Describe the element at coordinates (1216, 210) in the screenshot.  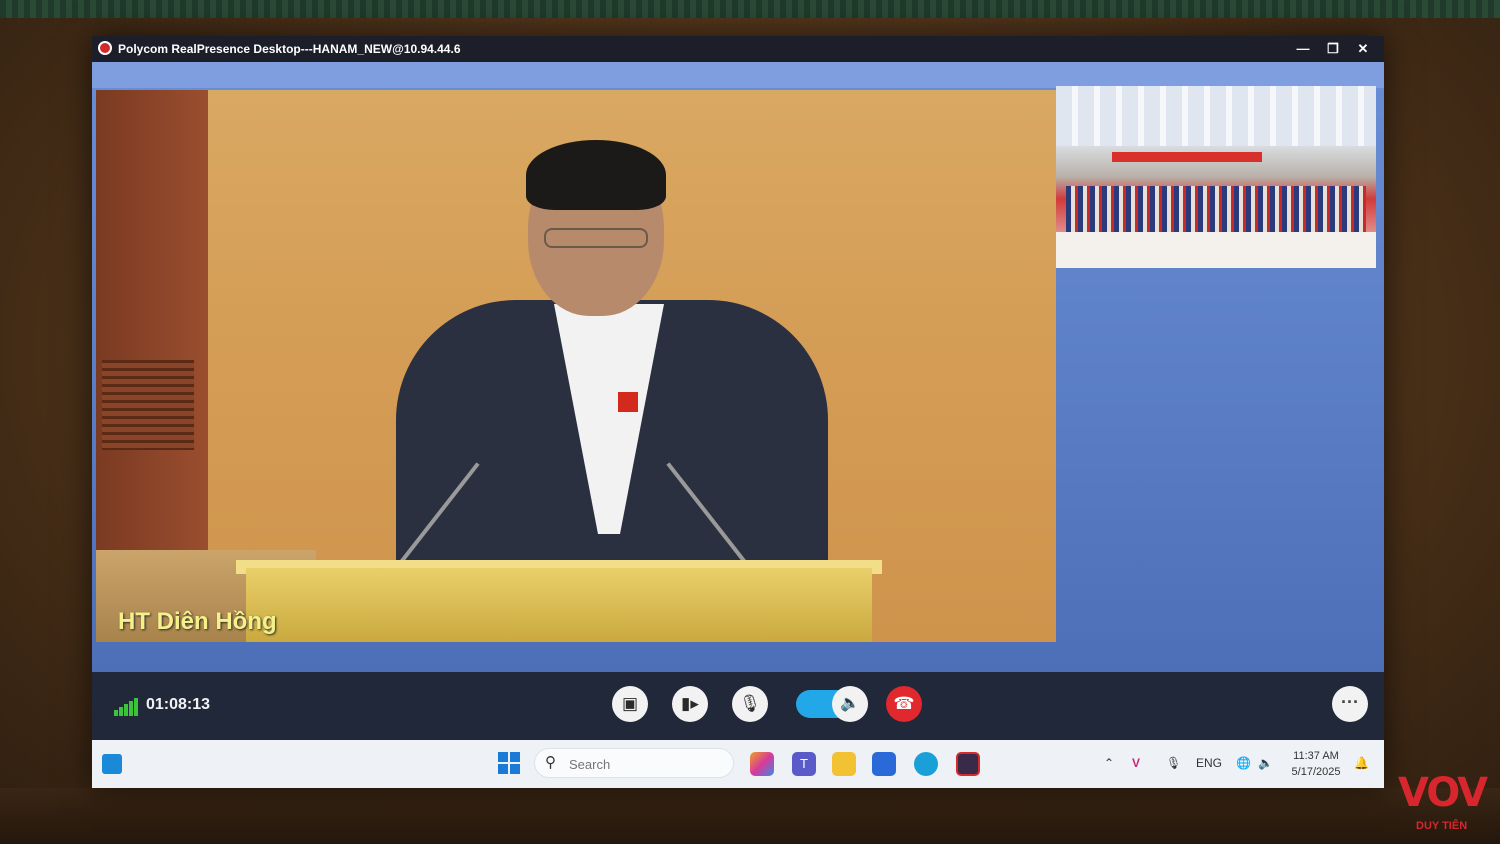
I see `hall-audience` at that location.